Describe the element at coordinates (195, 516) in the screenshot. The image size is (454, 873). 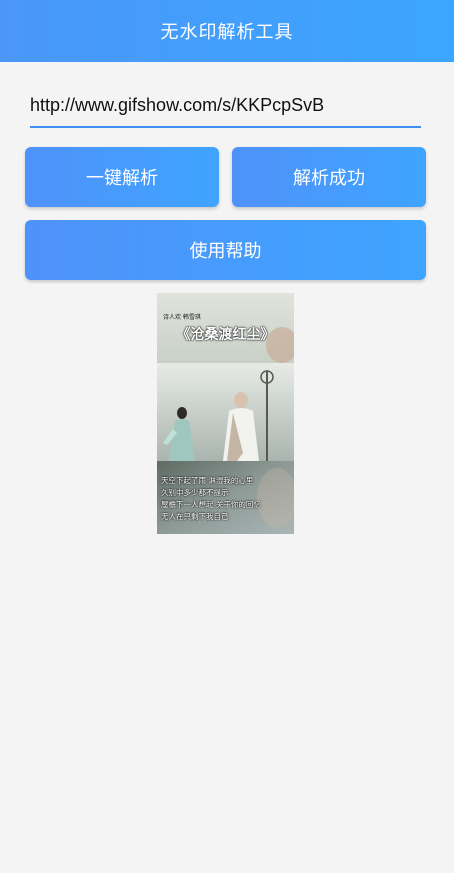
I see `lyric-line: 无人在只剩下我自己` at that location.